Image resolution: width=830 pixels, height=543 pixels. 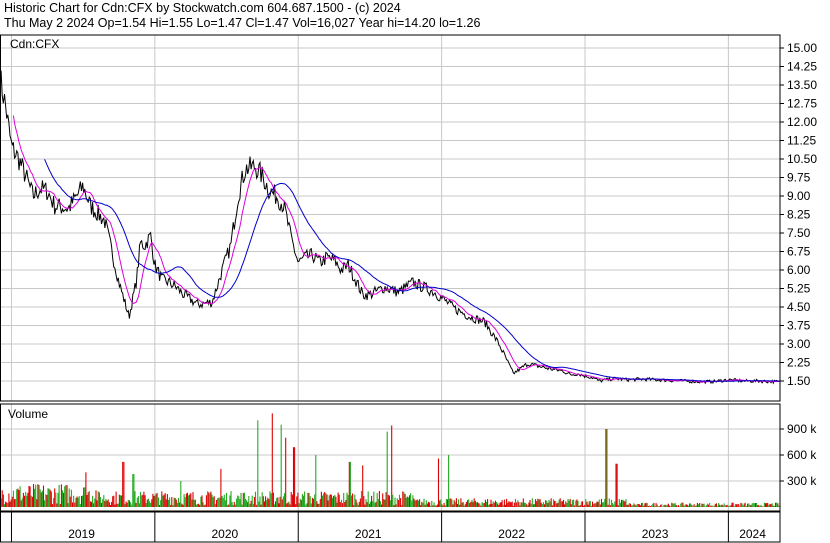 What do you see at coordinates (801, 141) in the screenshot?
I see `price-tick-label: 11.25` at bounding box center [801, 141].